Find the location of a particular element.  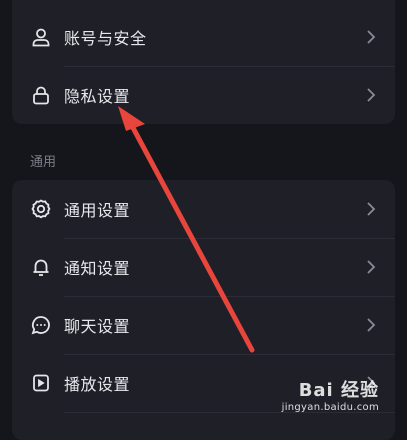

playback-settings-label: 播放设置 is located at coordinates (97, 384).